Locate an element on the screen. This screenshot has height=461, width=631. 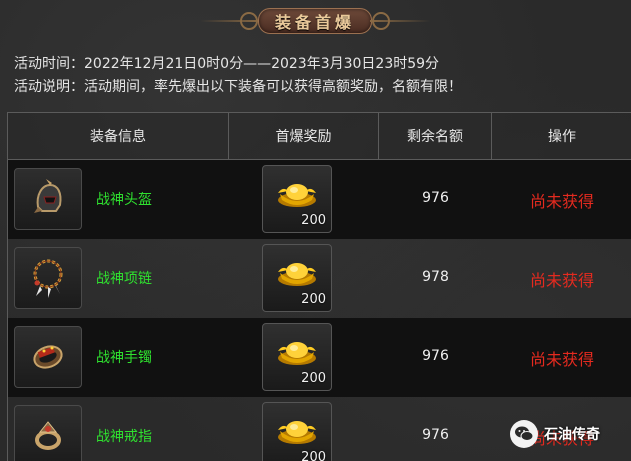
column-header-equipment: 装备信息 is located at coordinates (118, 136).